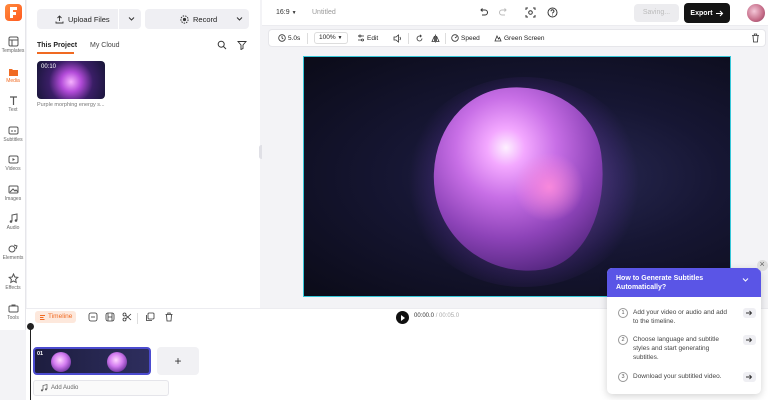 This screenshot has width=768, height=400. What do you see at coordinates (13, 258) in the screenshot?
I see `nav-label: Elements` at bounding box center [13, 258].